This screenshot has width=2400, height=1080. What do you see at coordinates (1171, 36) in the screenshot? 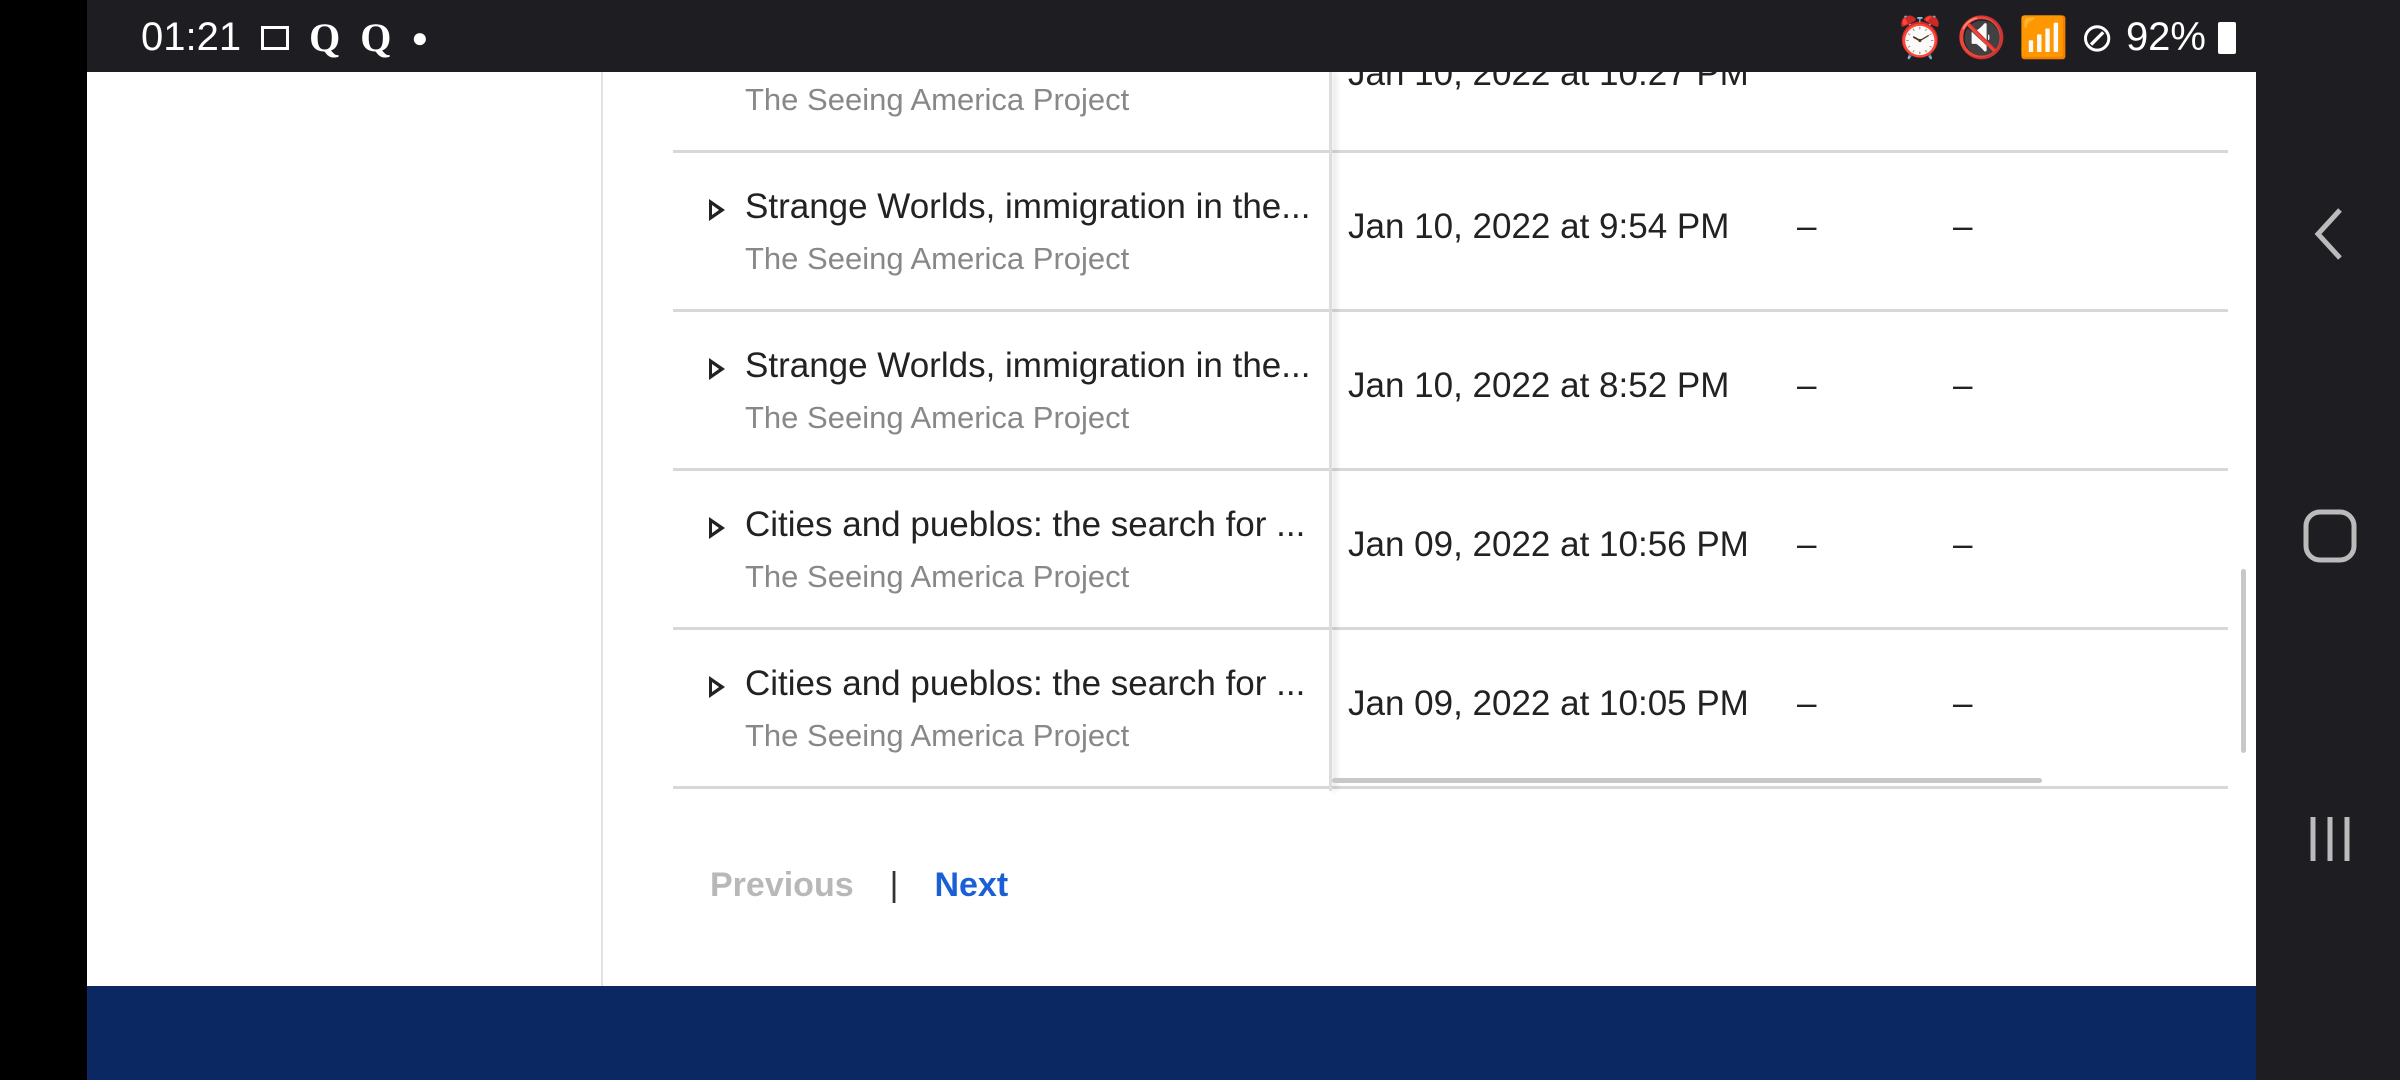
I see `status-bar: 01:21 Q Q ● ⏰ 🔇 📶 ⊘ 92%` at bounding box center [1171, 36].